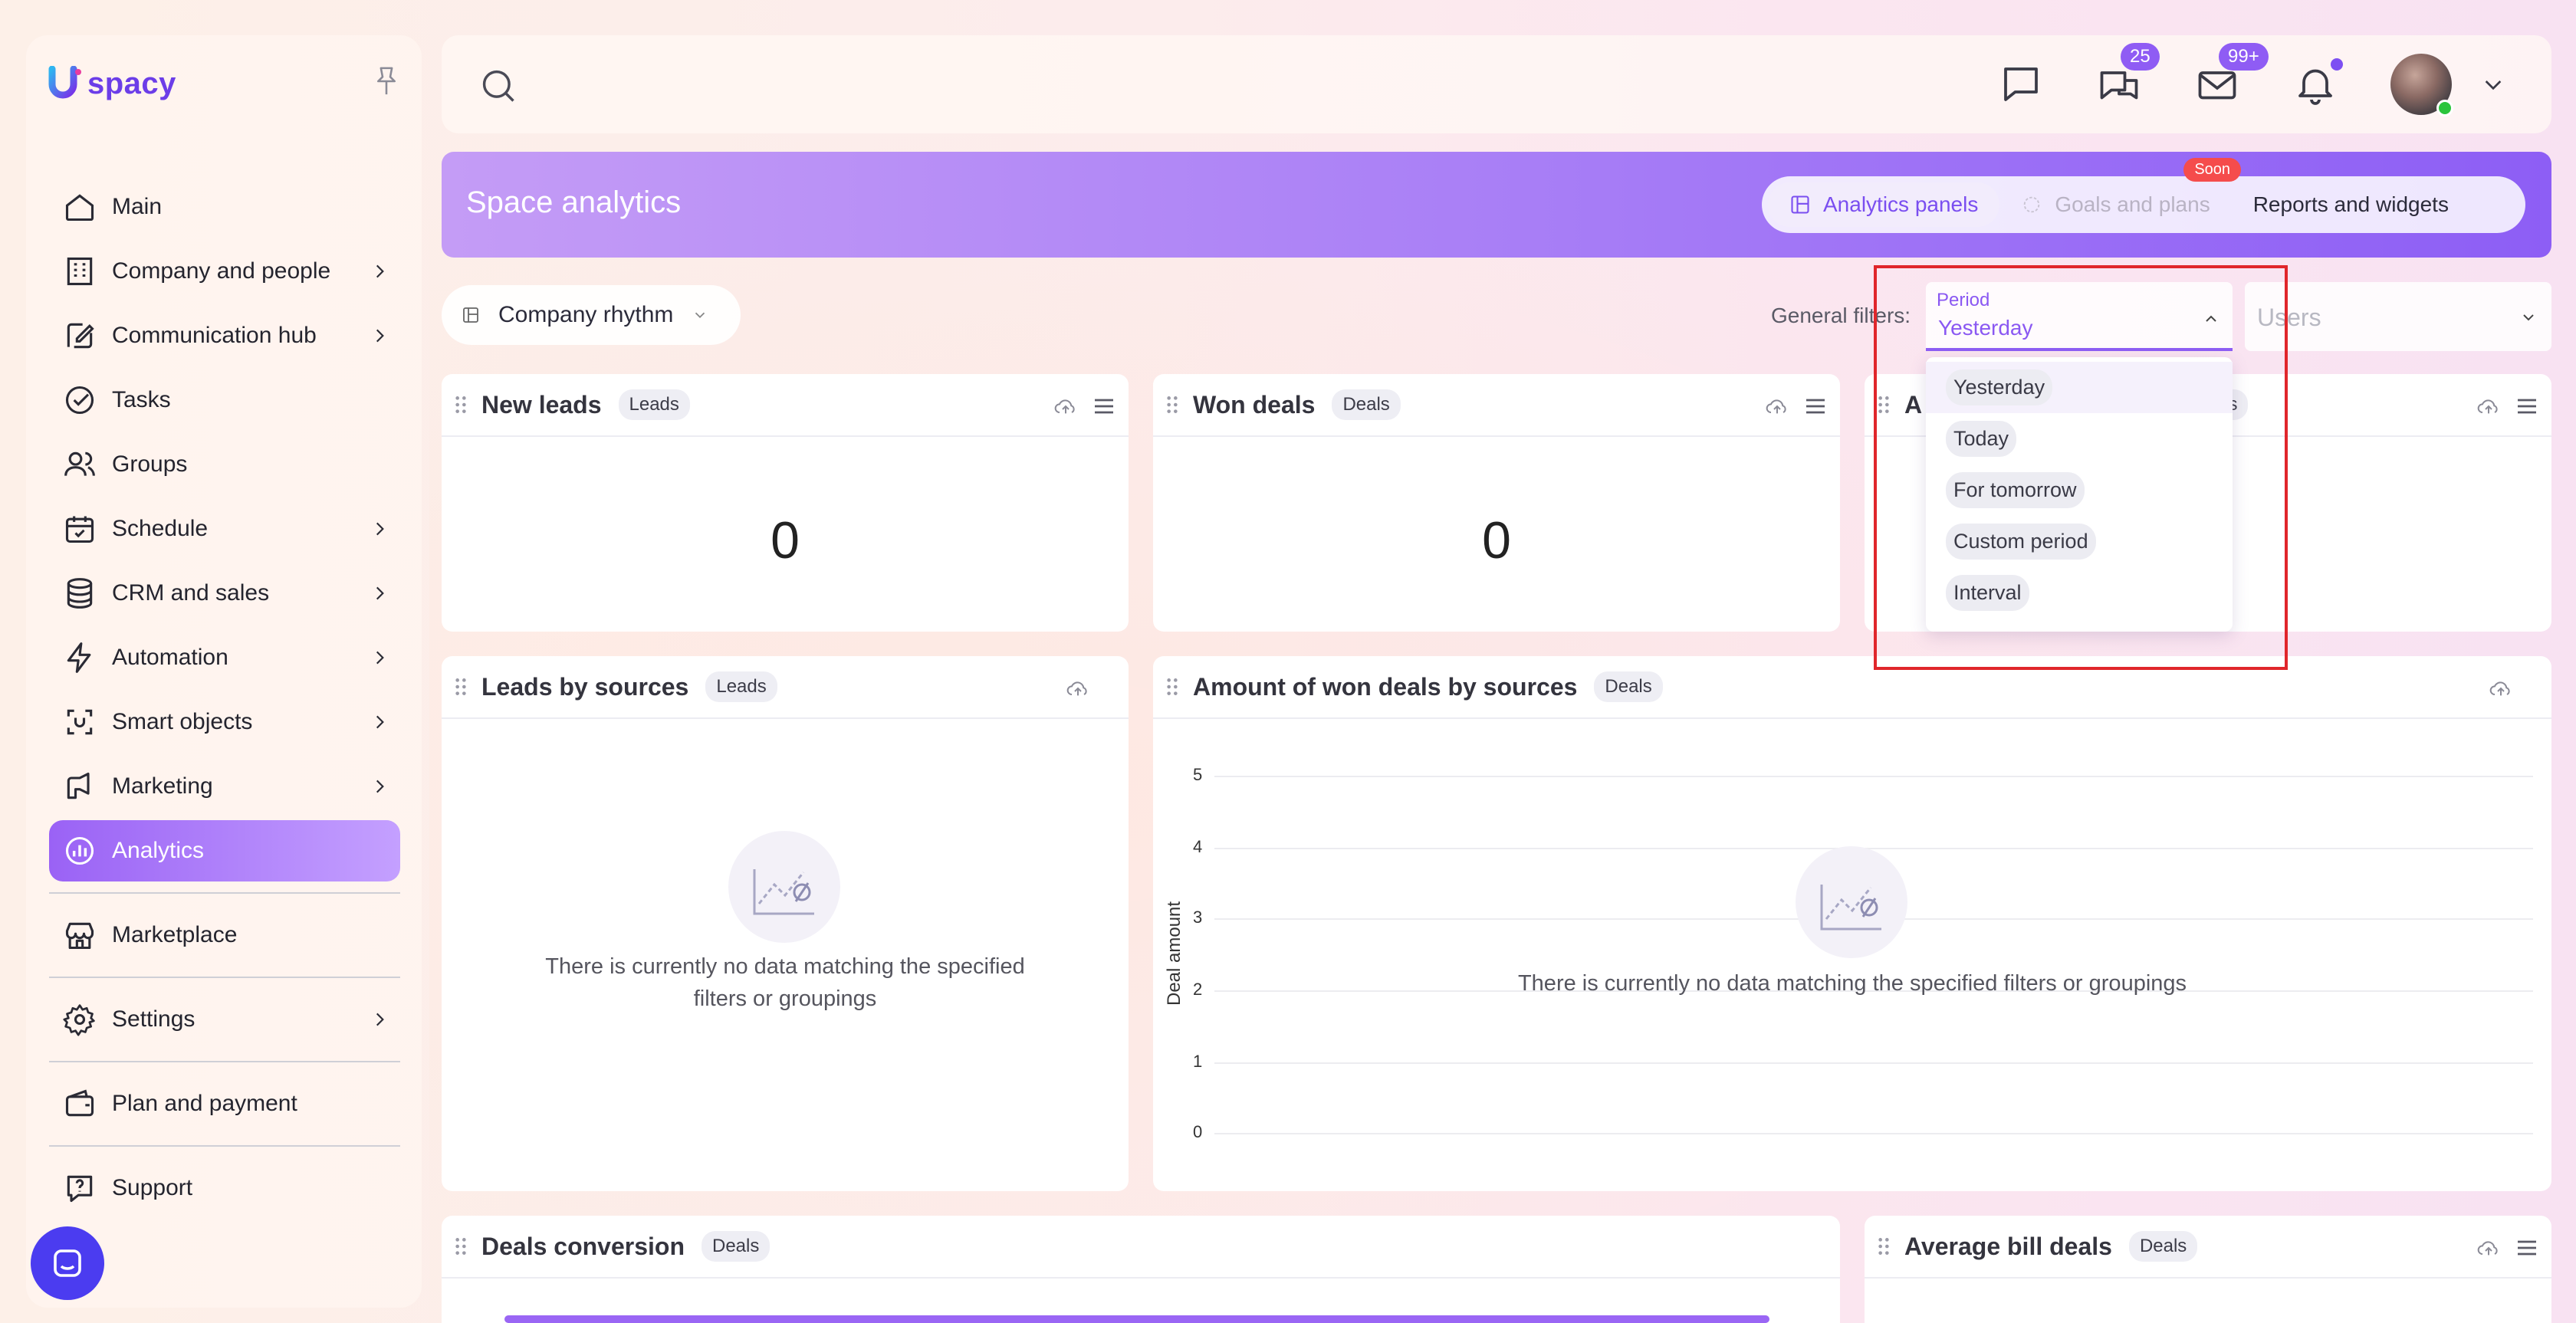 The height and width of the screenshot is (1323, 2576). I want to click on page-title: Space analytics, so click(574, 202).